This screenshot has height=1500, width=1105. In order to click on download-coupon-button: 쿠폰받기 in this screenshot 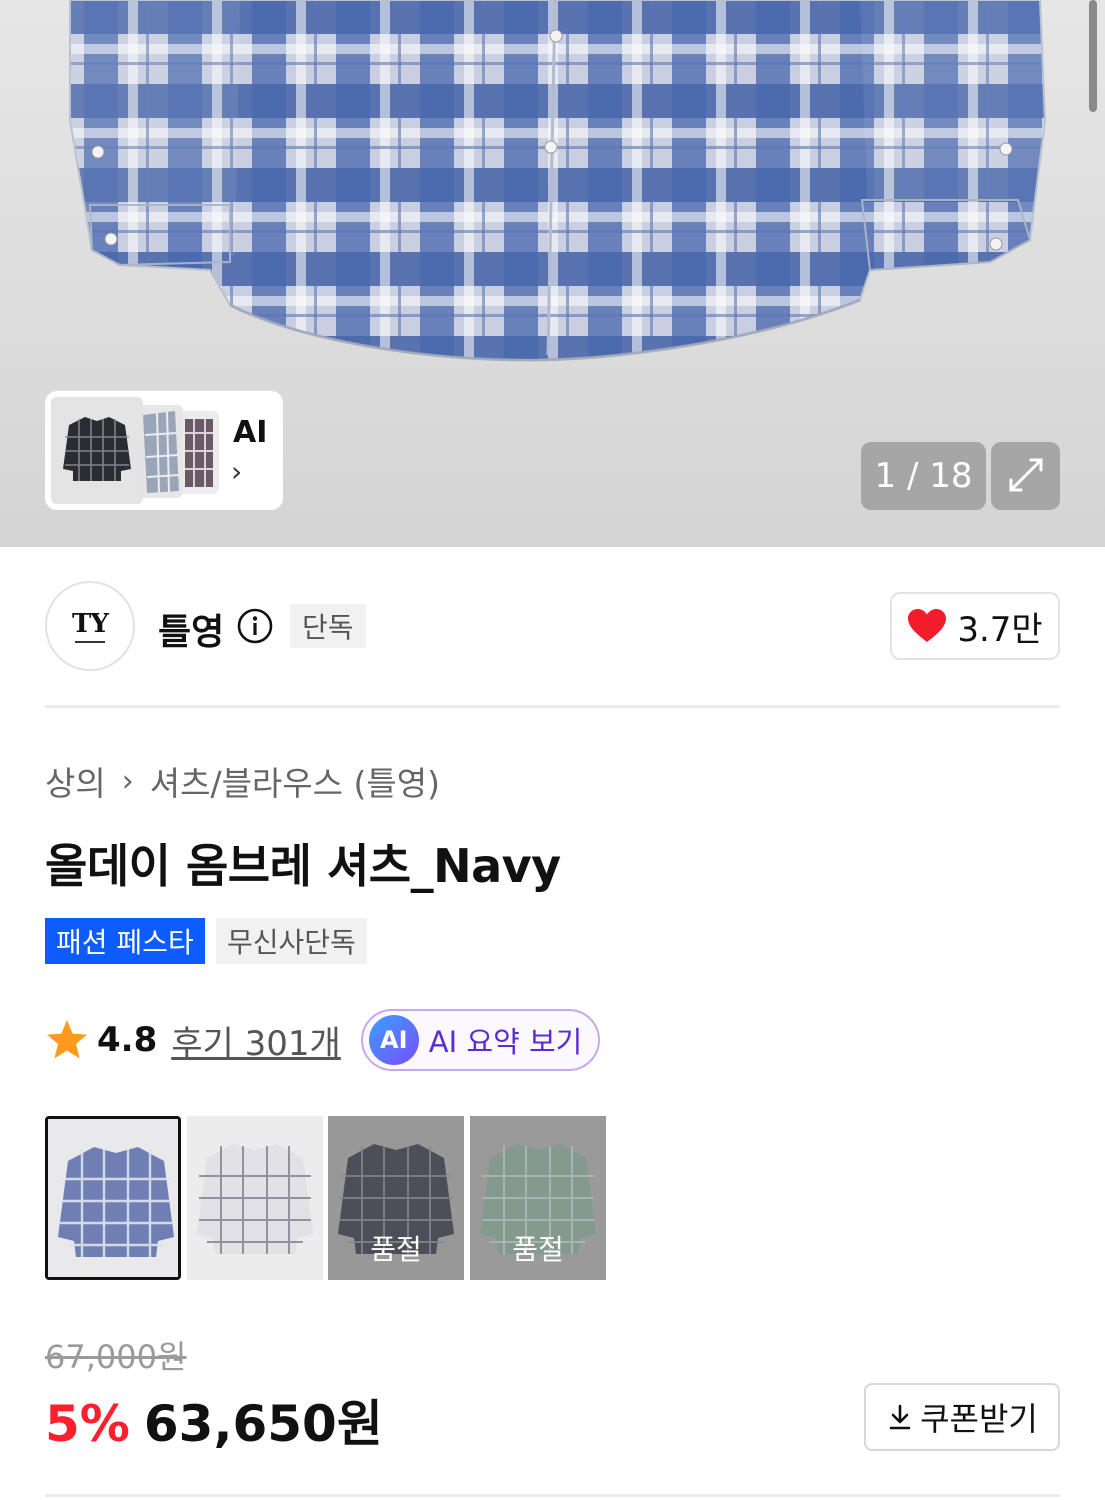, I will do `click(962, 1417)`.